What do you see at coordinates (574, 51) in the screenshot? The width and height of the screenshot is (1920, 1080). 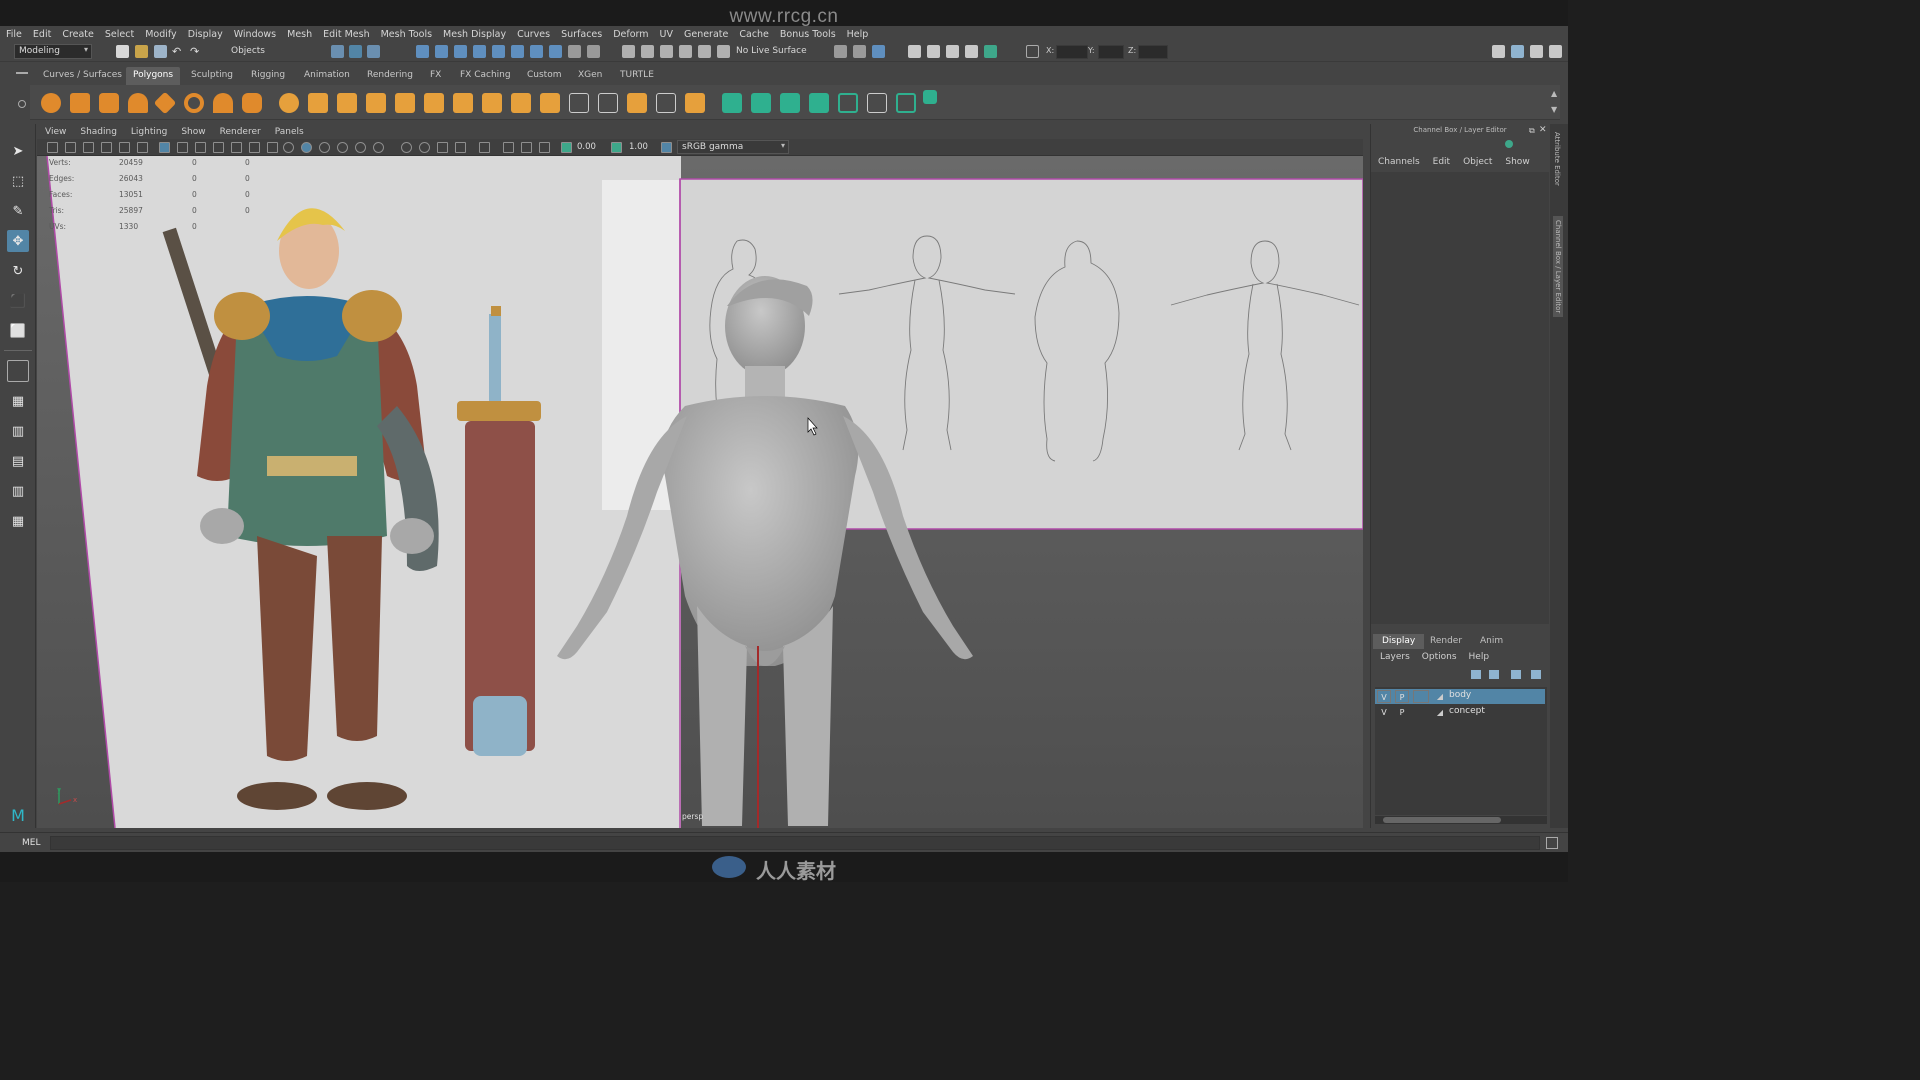 I see `lock-icon` at bounding box center [574, 51].